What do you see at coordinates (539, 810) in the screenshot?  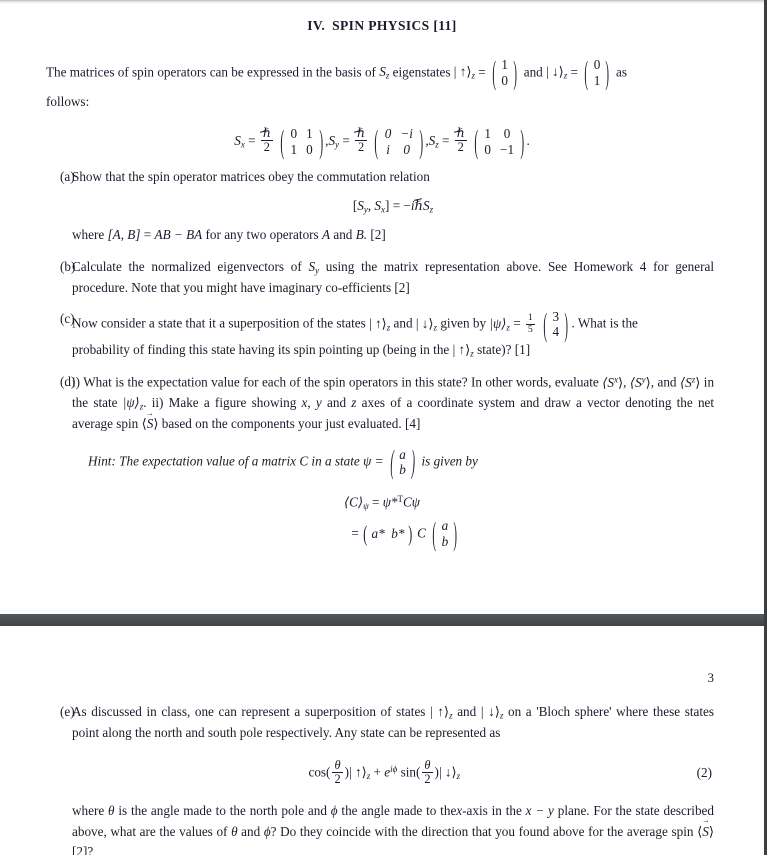 I see `xy-plane-label: x − y` at bounding box center [539, 810].